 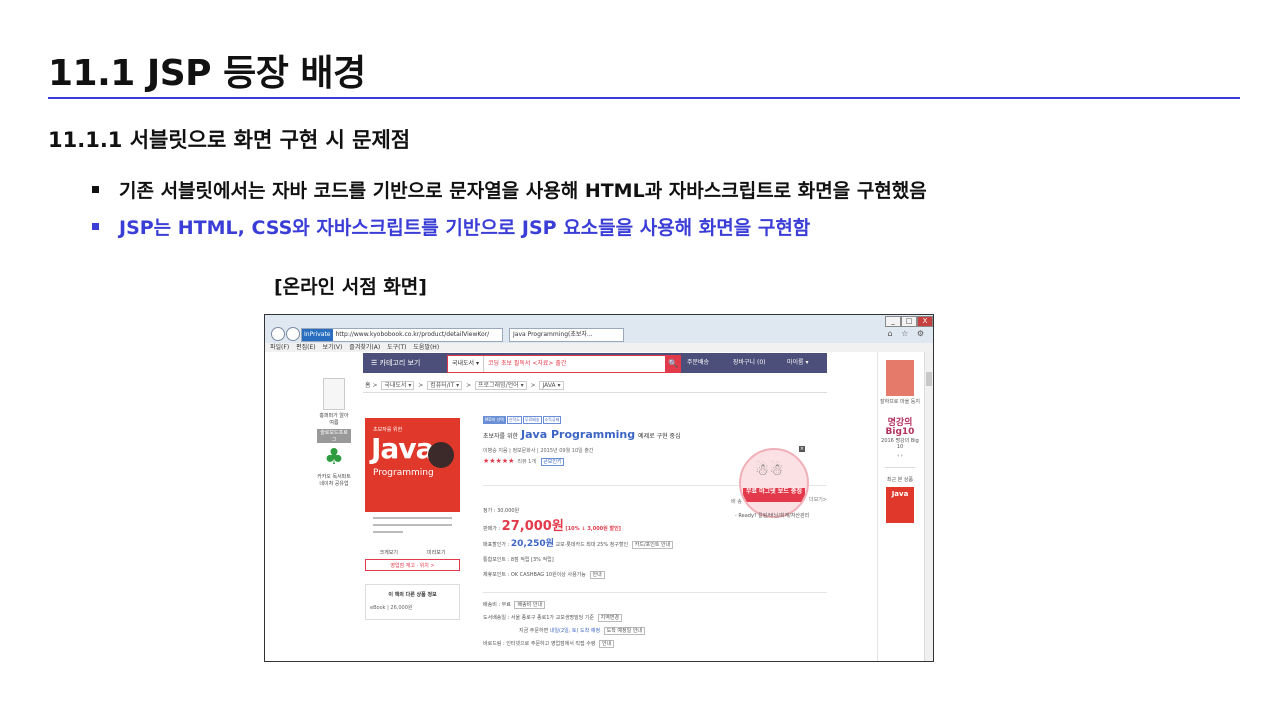 What do you see at coordinates (749, 363) in the screenshot?
I see `nav-cart: 장바구니 (0)` at bounding box center [749, 363].